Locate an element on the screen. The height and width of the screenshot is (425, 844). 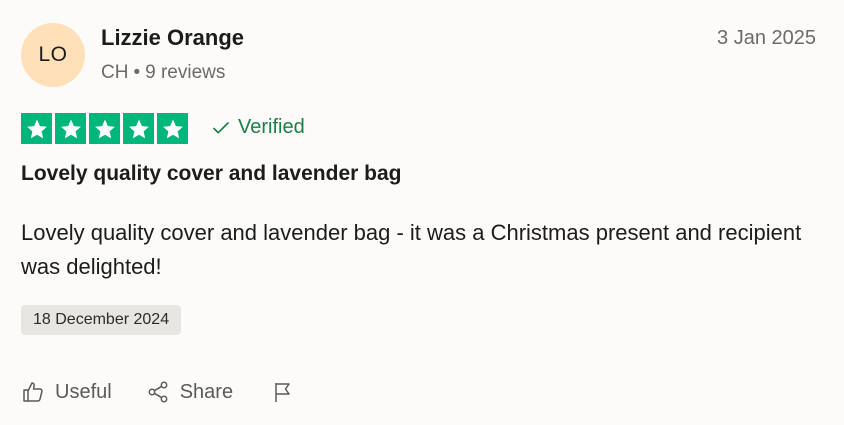
reviewer-meta: CH • 9 reviews is located at coordinates (163, 73).